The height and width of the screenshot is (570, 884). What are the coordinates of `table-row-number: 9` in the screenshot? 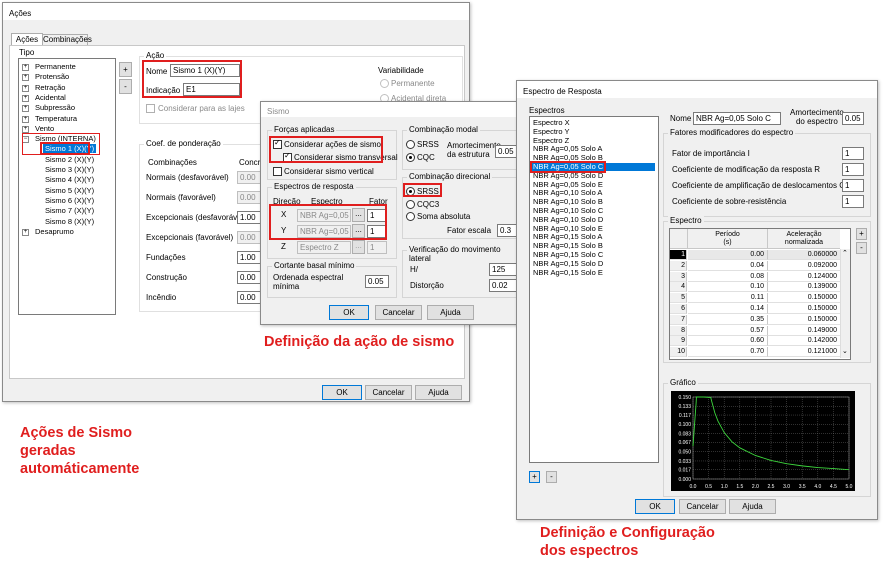 It's located at (678, 341).